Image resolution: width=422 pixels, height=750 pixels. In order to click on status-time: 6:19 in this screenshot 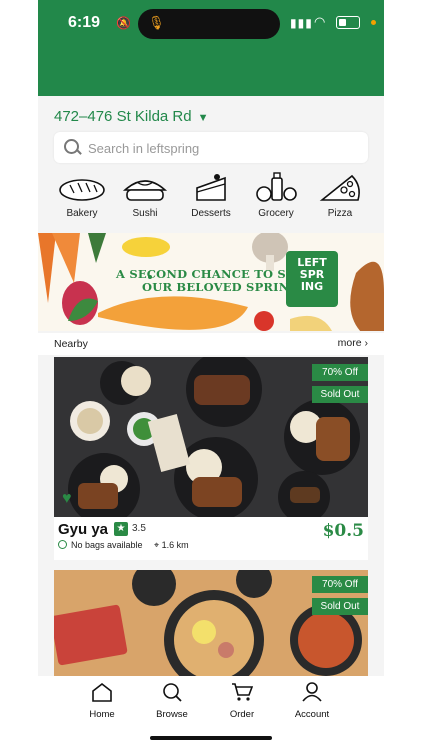, I will do `click(84, 22)`.